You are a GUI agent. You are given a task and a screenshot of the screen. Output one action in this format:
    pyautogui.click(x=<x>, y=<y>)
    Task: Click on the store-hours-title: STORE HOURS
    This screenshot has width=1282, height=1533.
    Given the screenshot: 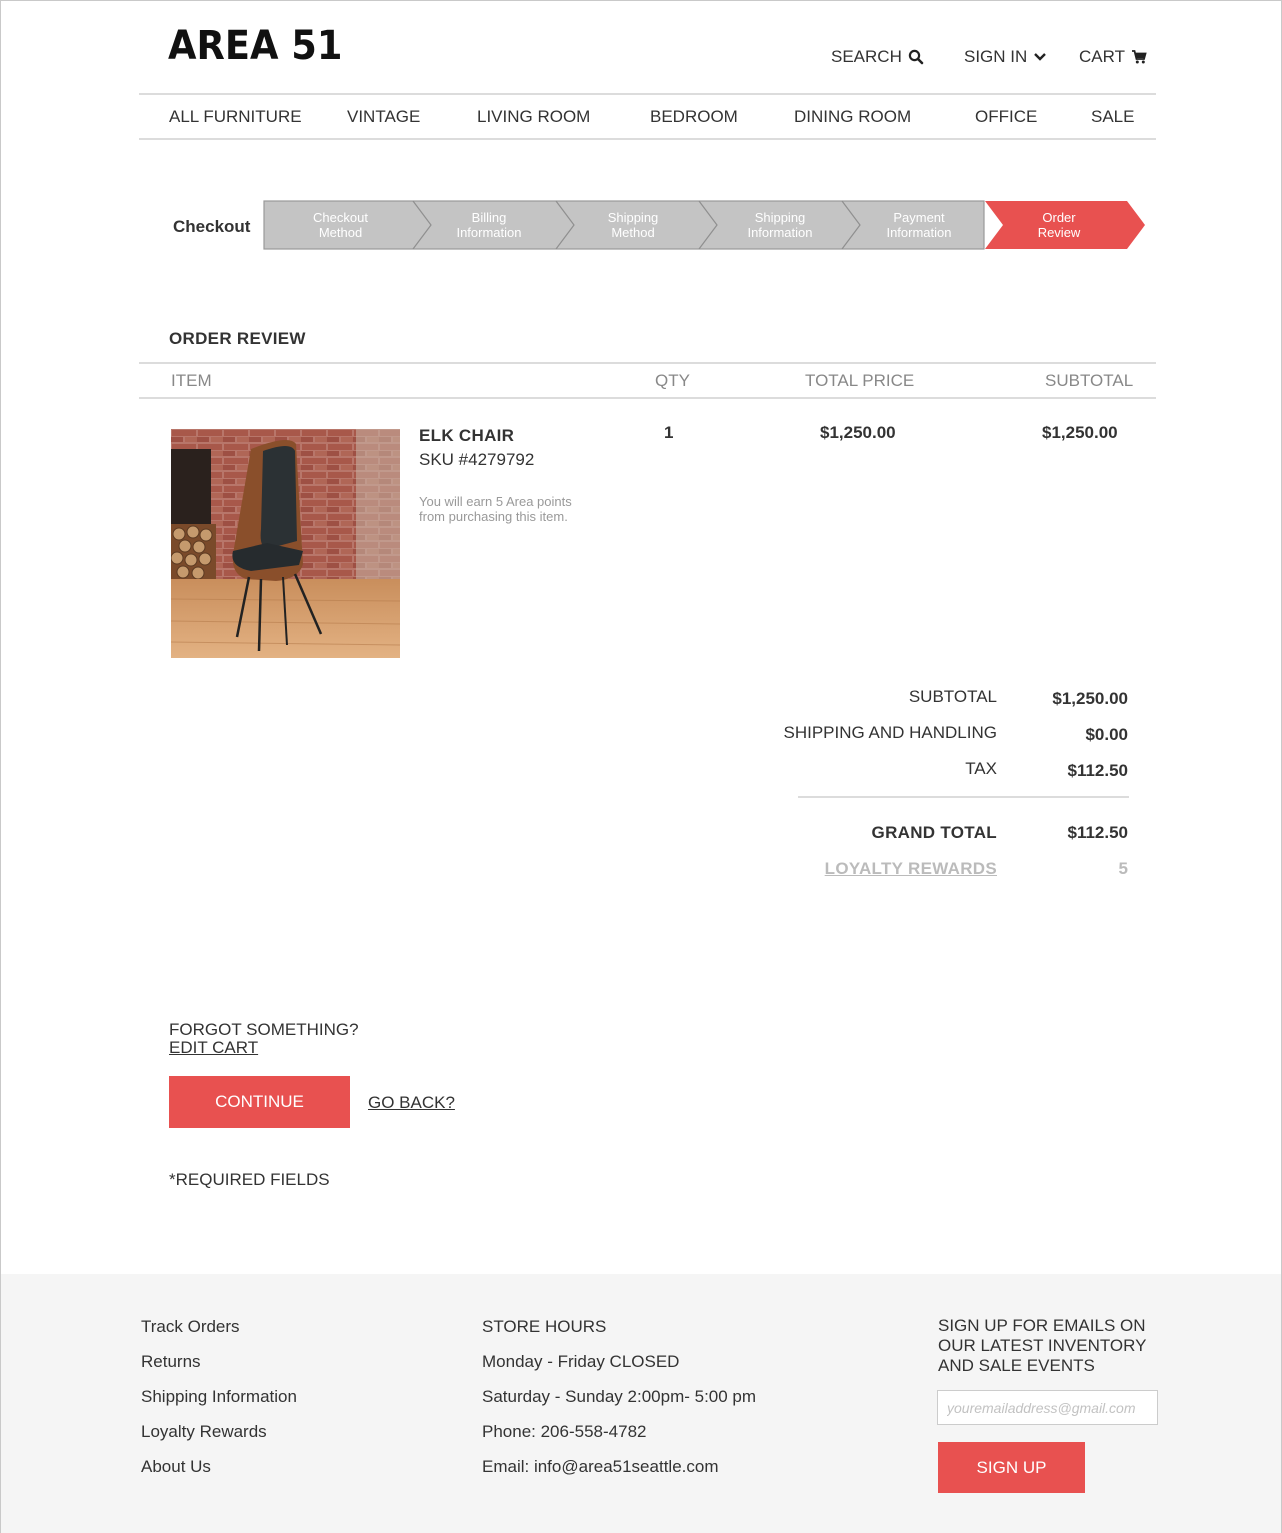 What is the action you would take?
    pyautogui.click(x=544, y=1326)
    